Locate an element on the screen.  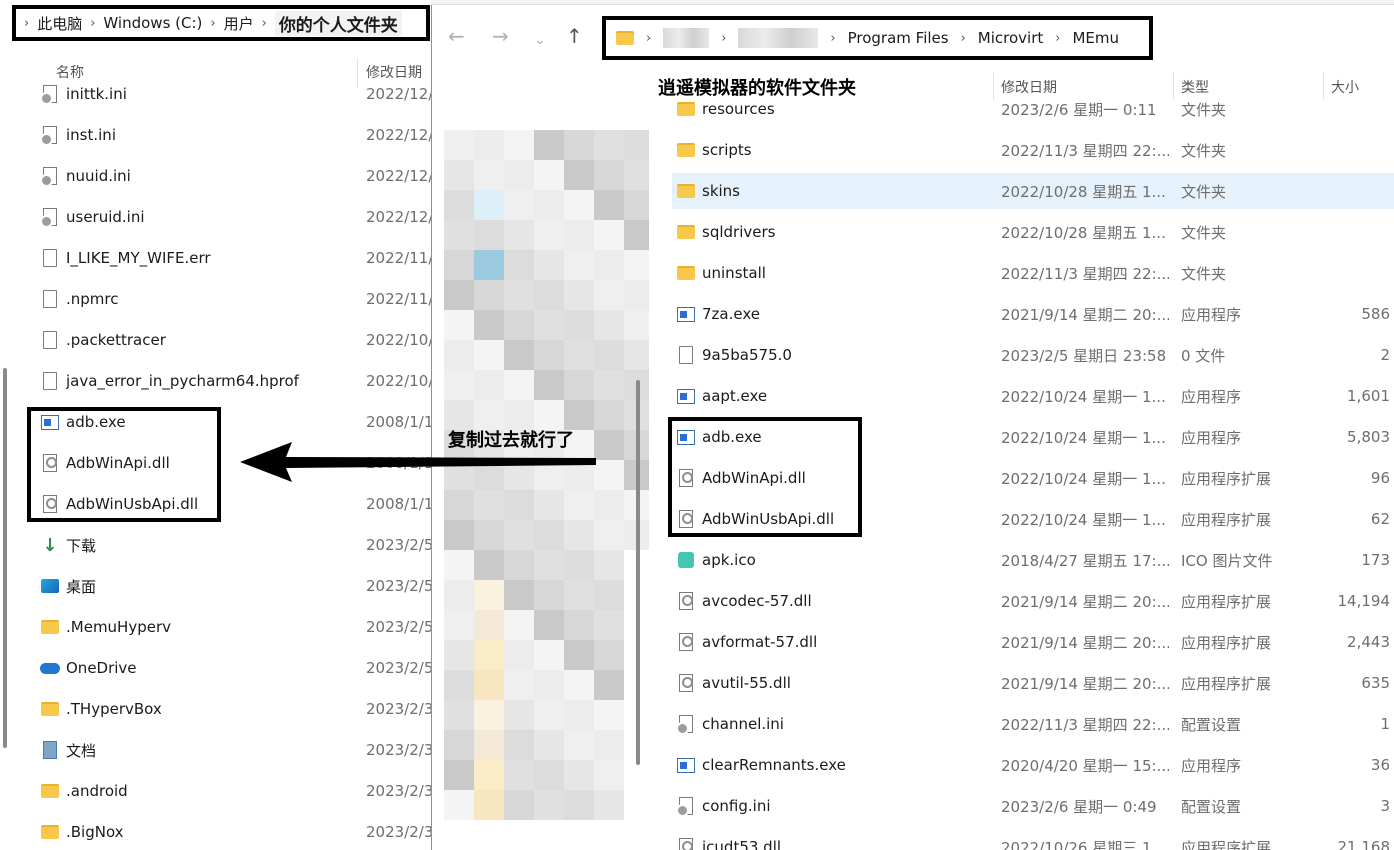
left-scrollbar is located at coordinates (5, 558).